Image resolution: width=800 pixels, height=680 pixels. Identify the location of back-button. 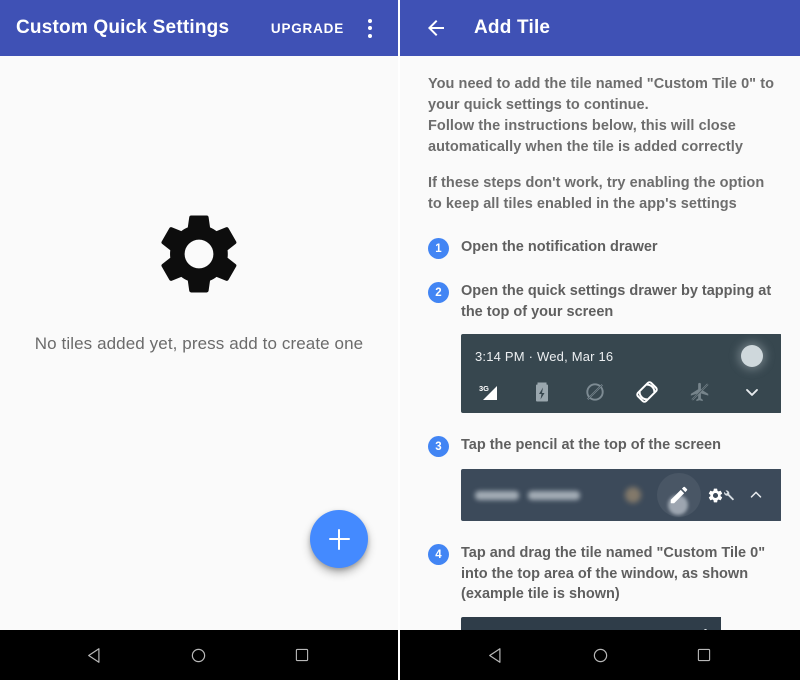
(436, 28).